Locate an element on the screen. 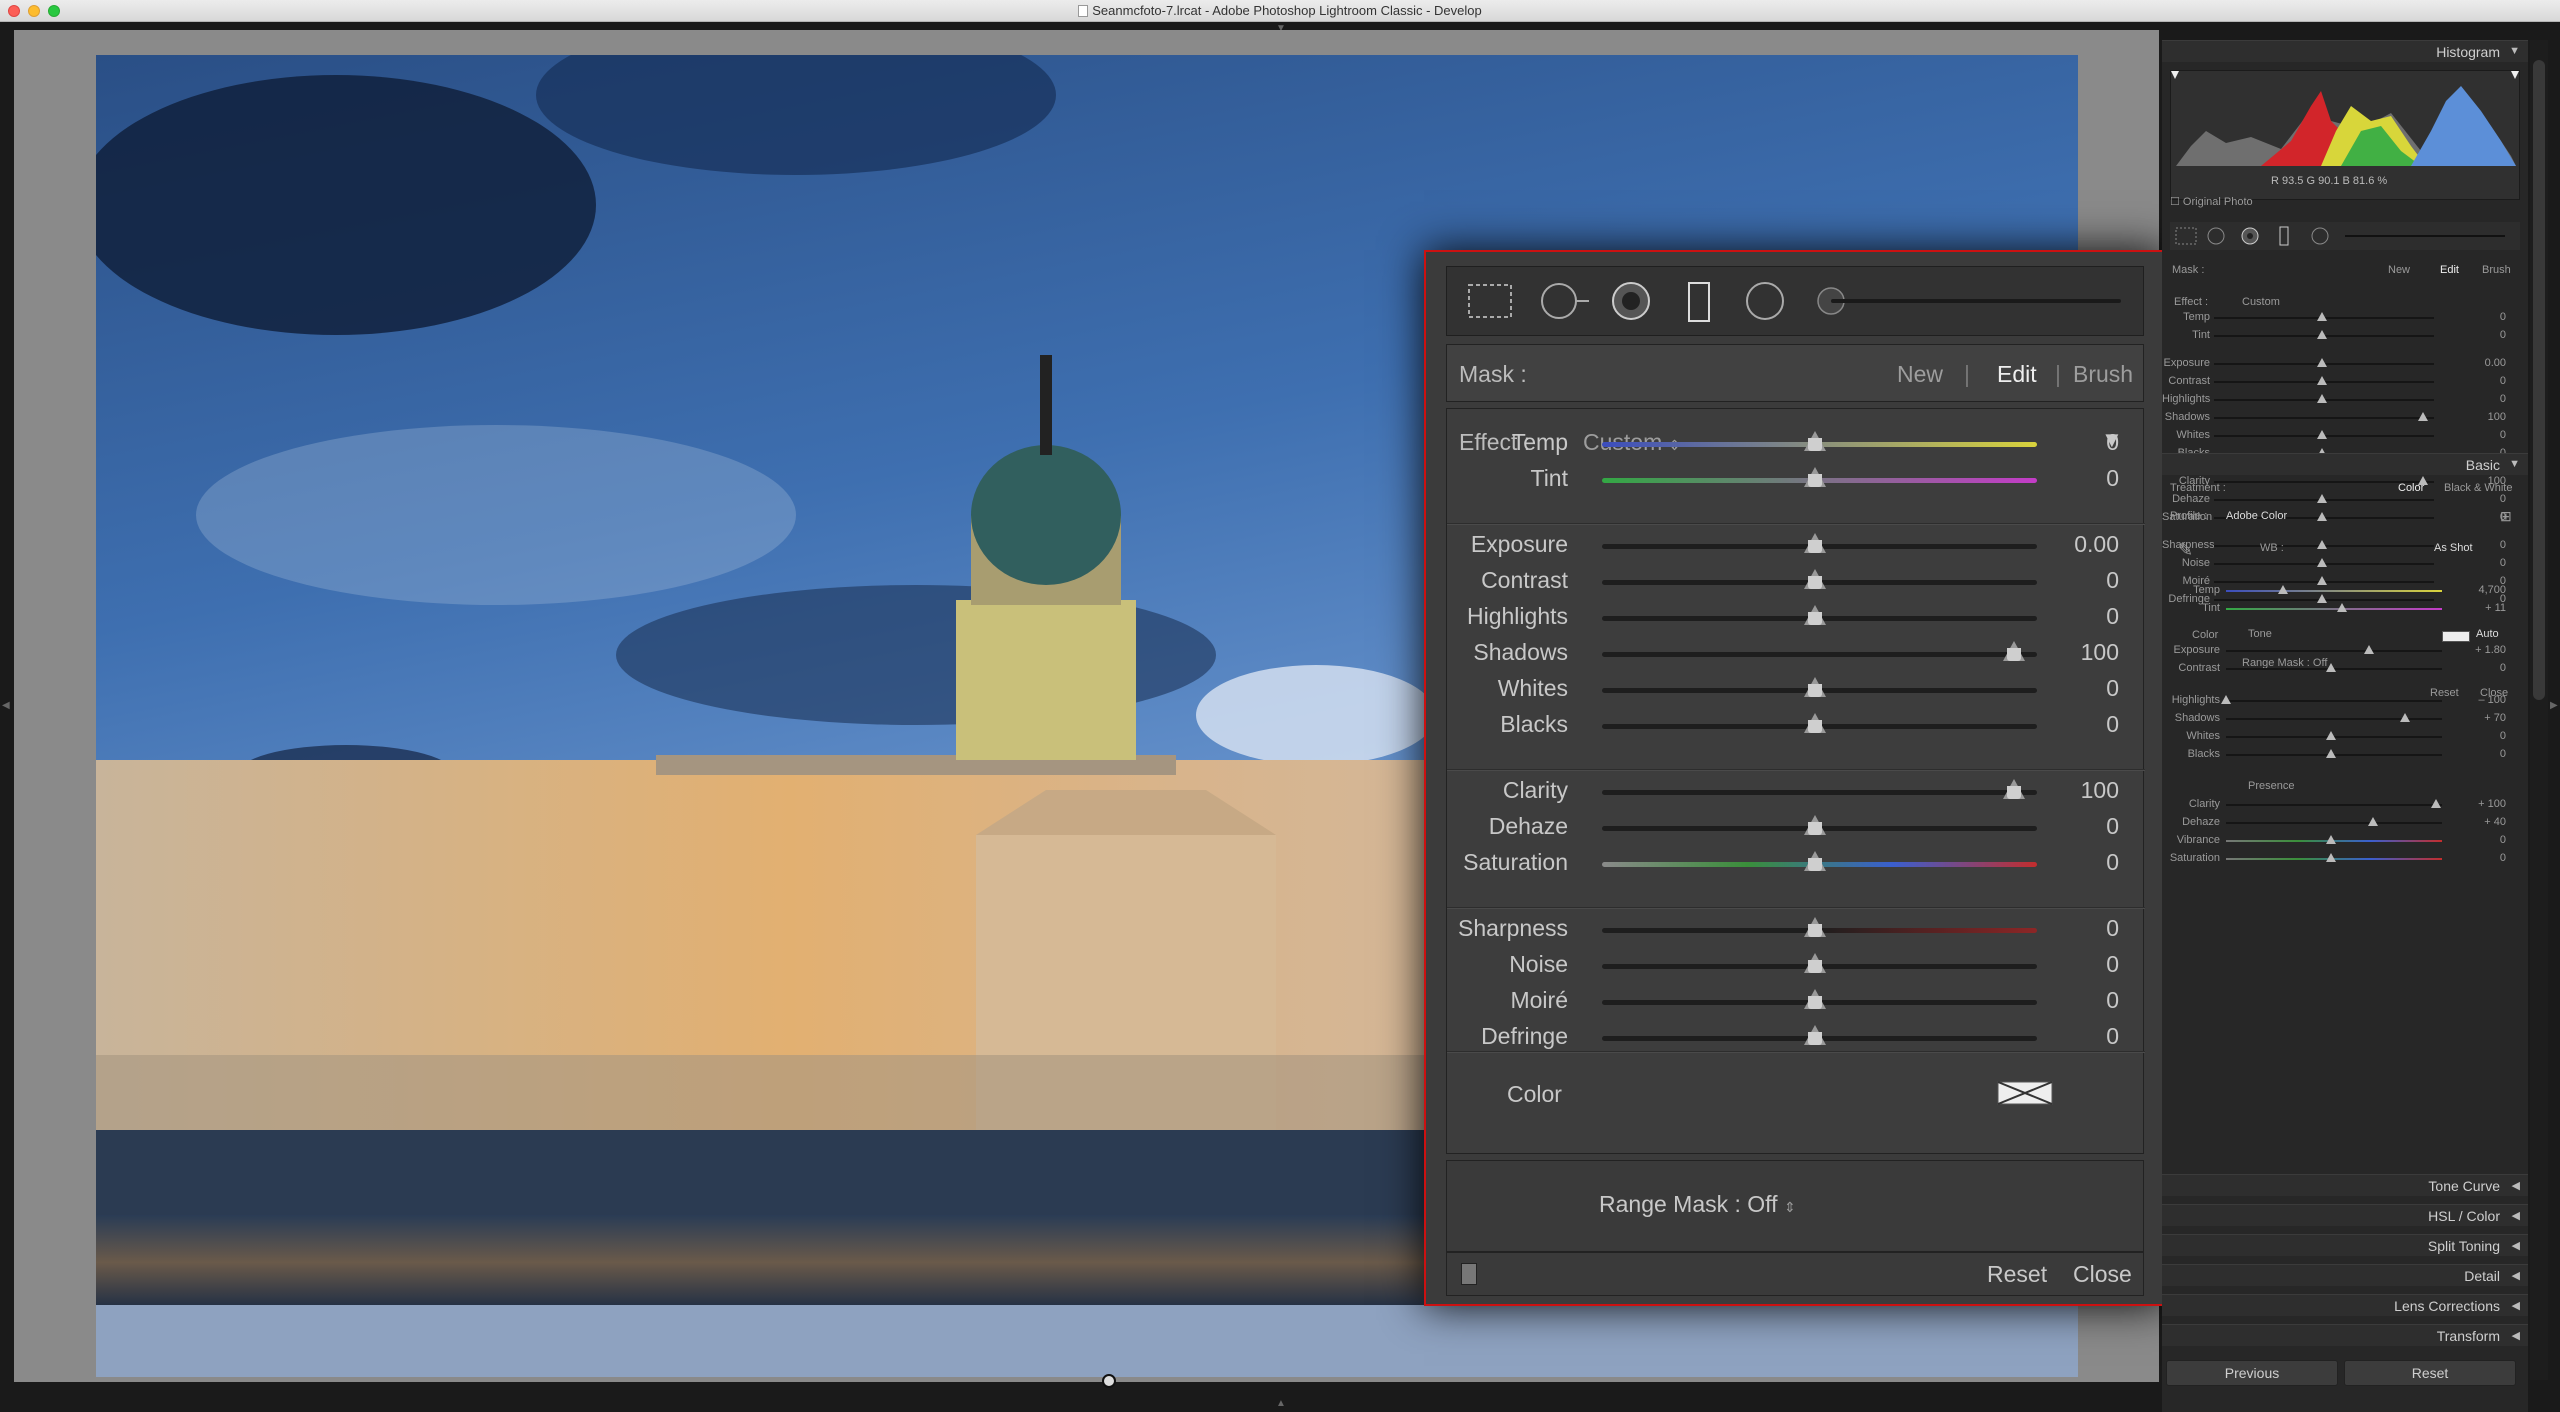 The width and height of the screenshot is (2560, 1412). radial-filter-icon is located at coordinates (1765, 301).